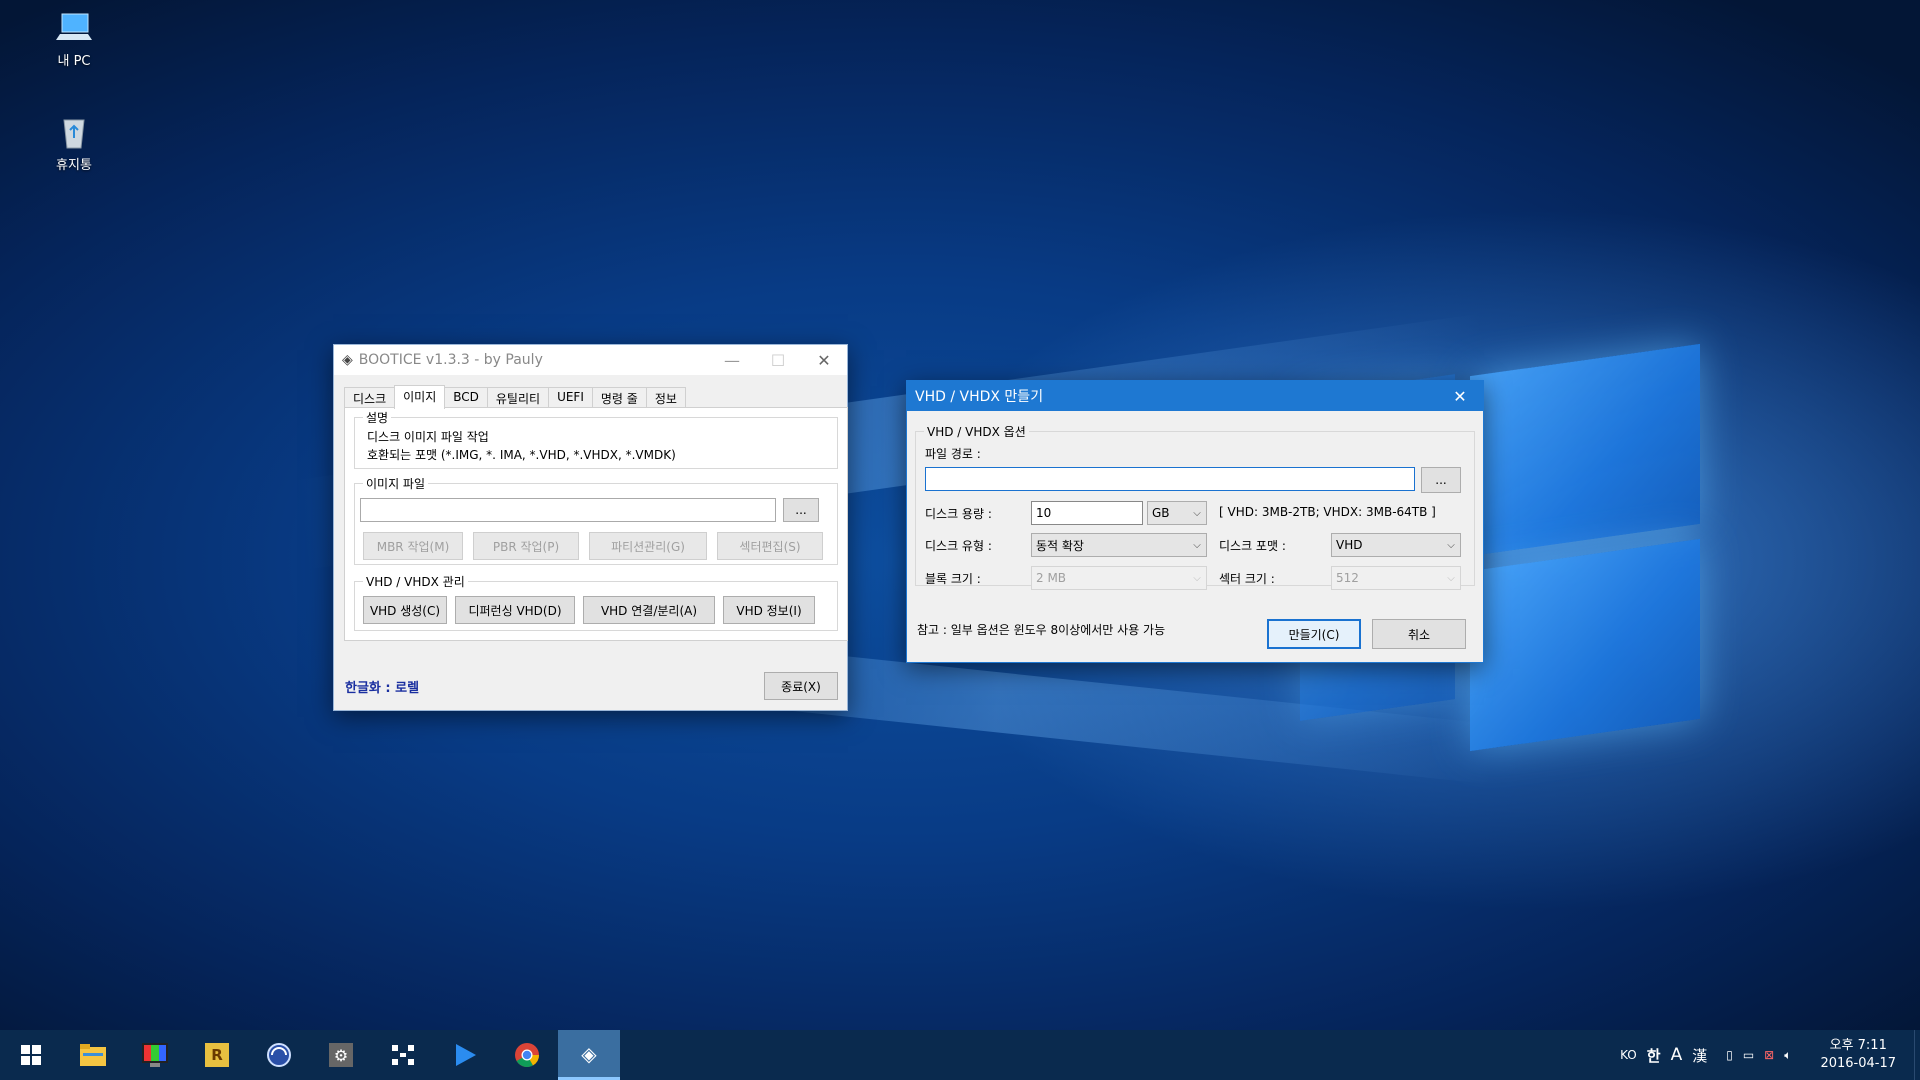 The width and height of the screenshot is (1920, 1080). Describe the element at coordinates (1195, 396) in the screenshot. I see `dialog-titlebar: VHD / VHDX 만들기 ✕` at that location.